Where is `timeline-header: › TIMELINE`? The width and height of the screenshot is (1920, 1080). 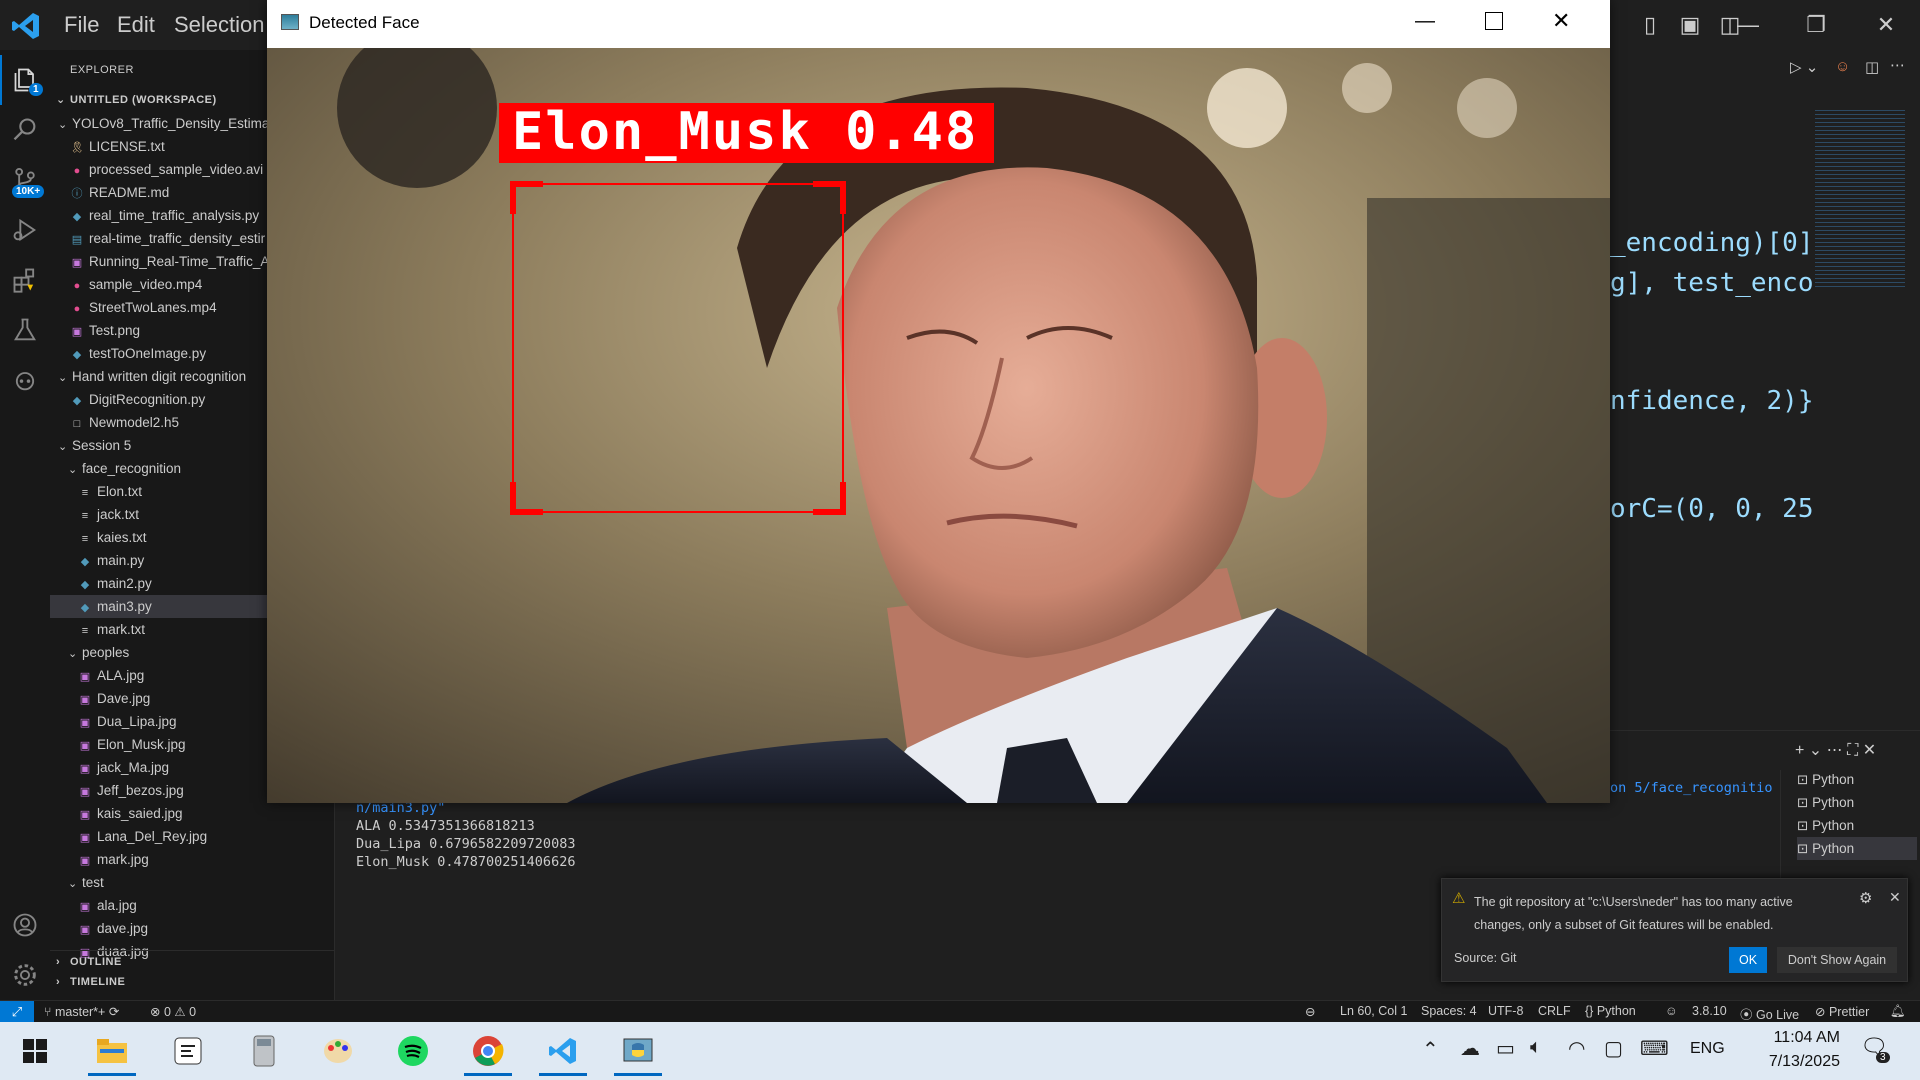
timeline-header: › TIMELINE is located at coordinates (90, 982).